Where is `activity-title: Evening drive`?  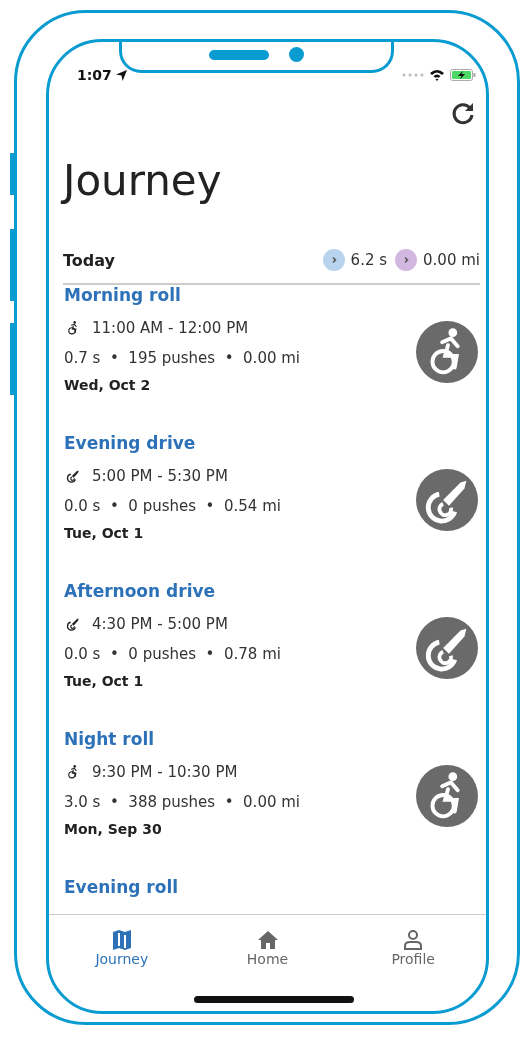
activity-title: Evening drive is located at coordinates (172, 443).